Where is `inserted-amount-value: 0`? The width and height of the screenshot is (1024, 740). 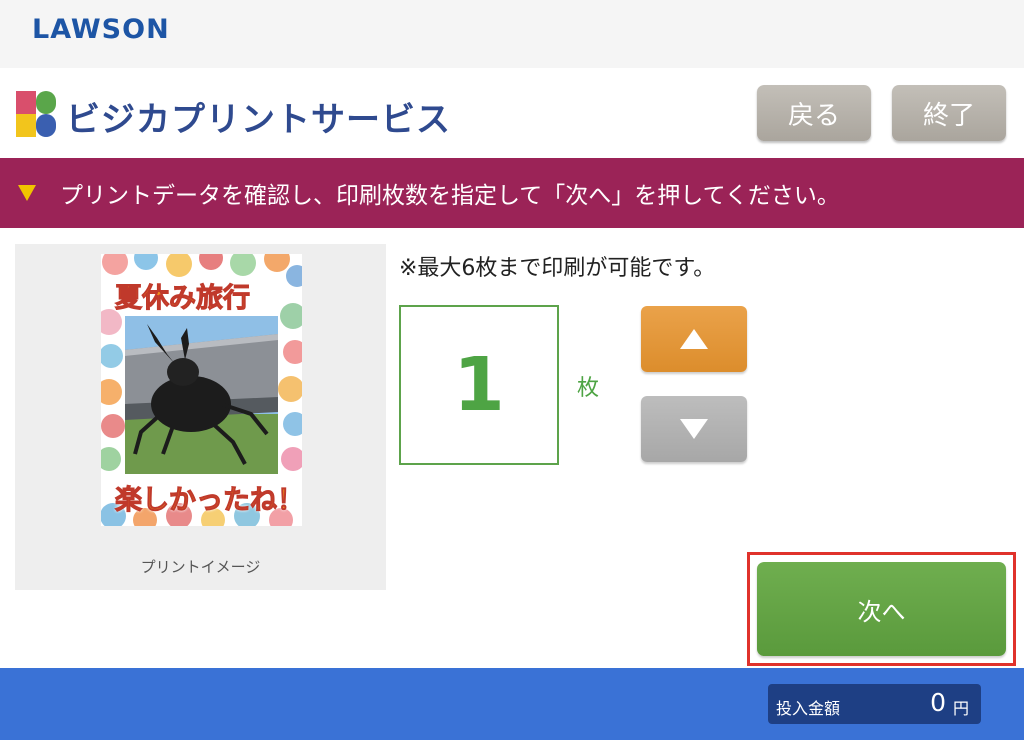
inserted-amount-value: 0 is located at coordinates (938, 702).